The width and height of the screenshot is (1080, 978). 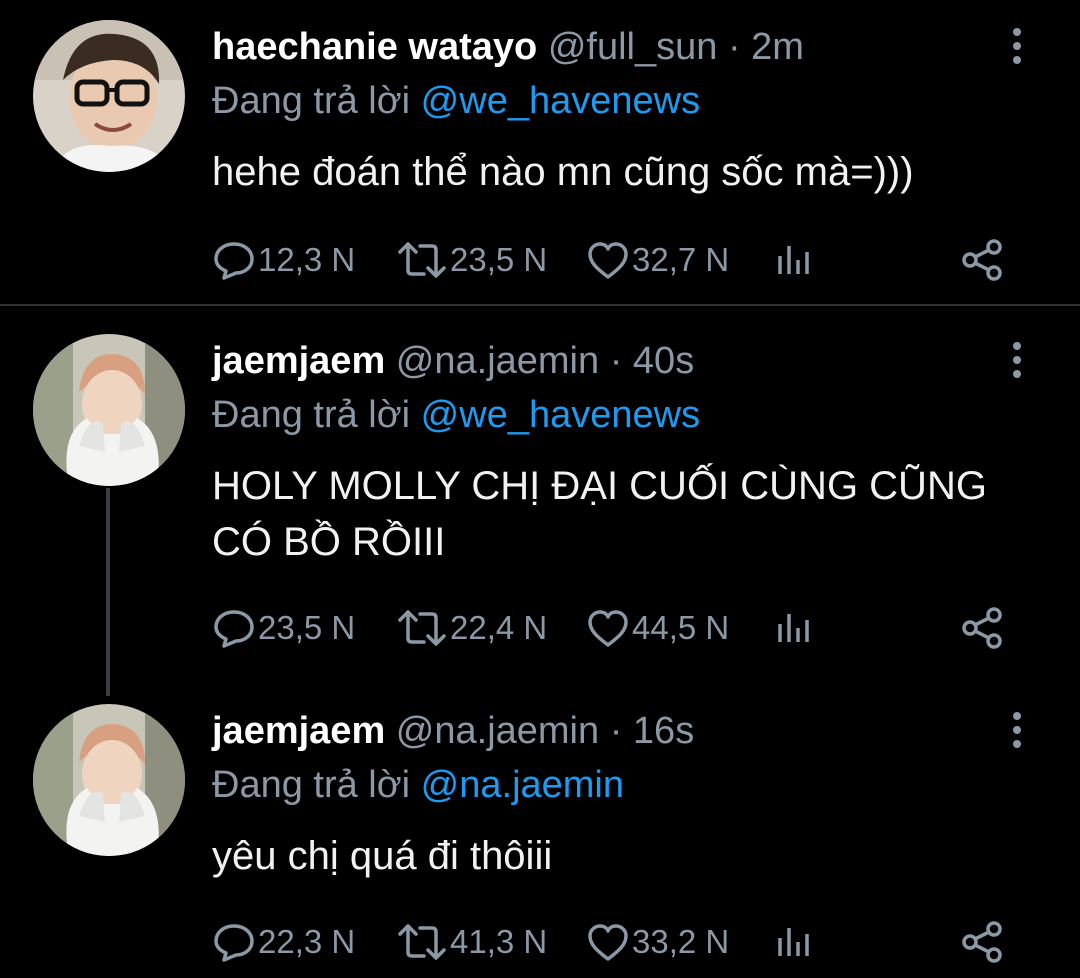 What do you see at coordinates (681, 259) in the screenshot?
I see `like-count: 32,7 N` at bounding box center [681, 259].